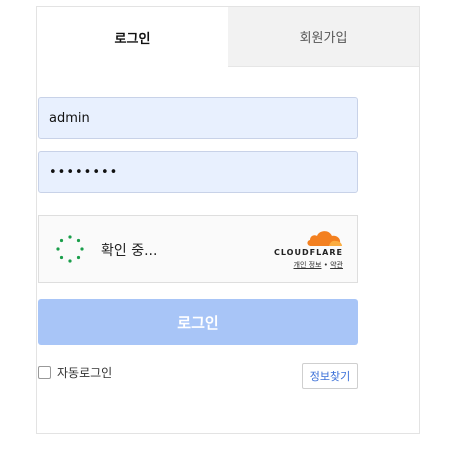 The height and width of the screenshot is (460, 460). What do you see at coordinates (336, 265) in the screenshot?
I see `terms-link: 약관` at bounding box center [336, 265].